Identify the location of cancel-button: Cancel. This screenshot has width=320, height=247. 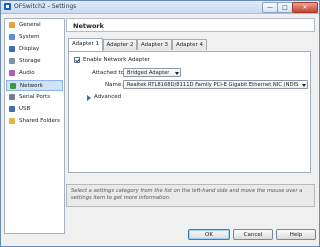
(253, 234).